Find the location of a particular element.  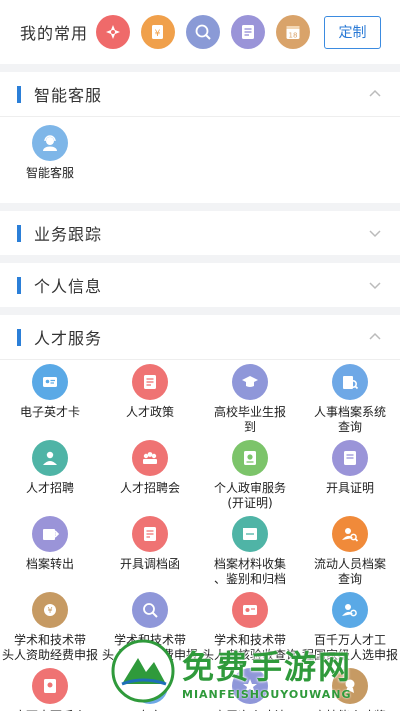

service-item-expert: 专家 申报查询 is located at coordinates (150, 687).